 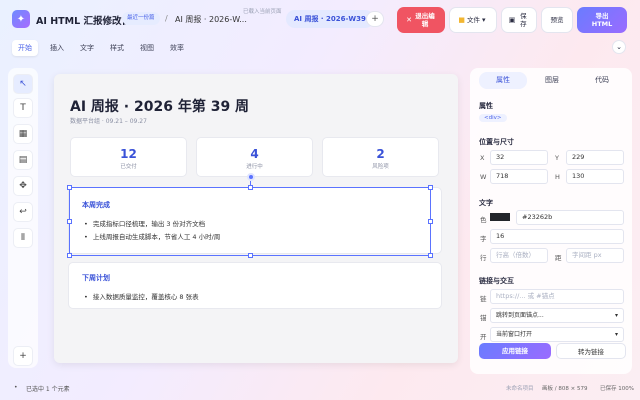 I want to click on card-next: 下周计划 接入数据质量监控，覆盖核心 8 张表, so click(x=255, y=285).